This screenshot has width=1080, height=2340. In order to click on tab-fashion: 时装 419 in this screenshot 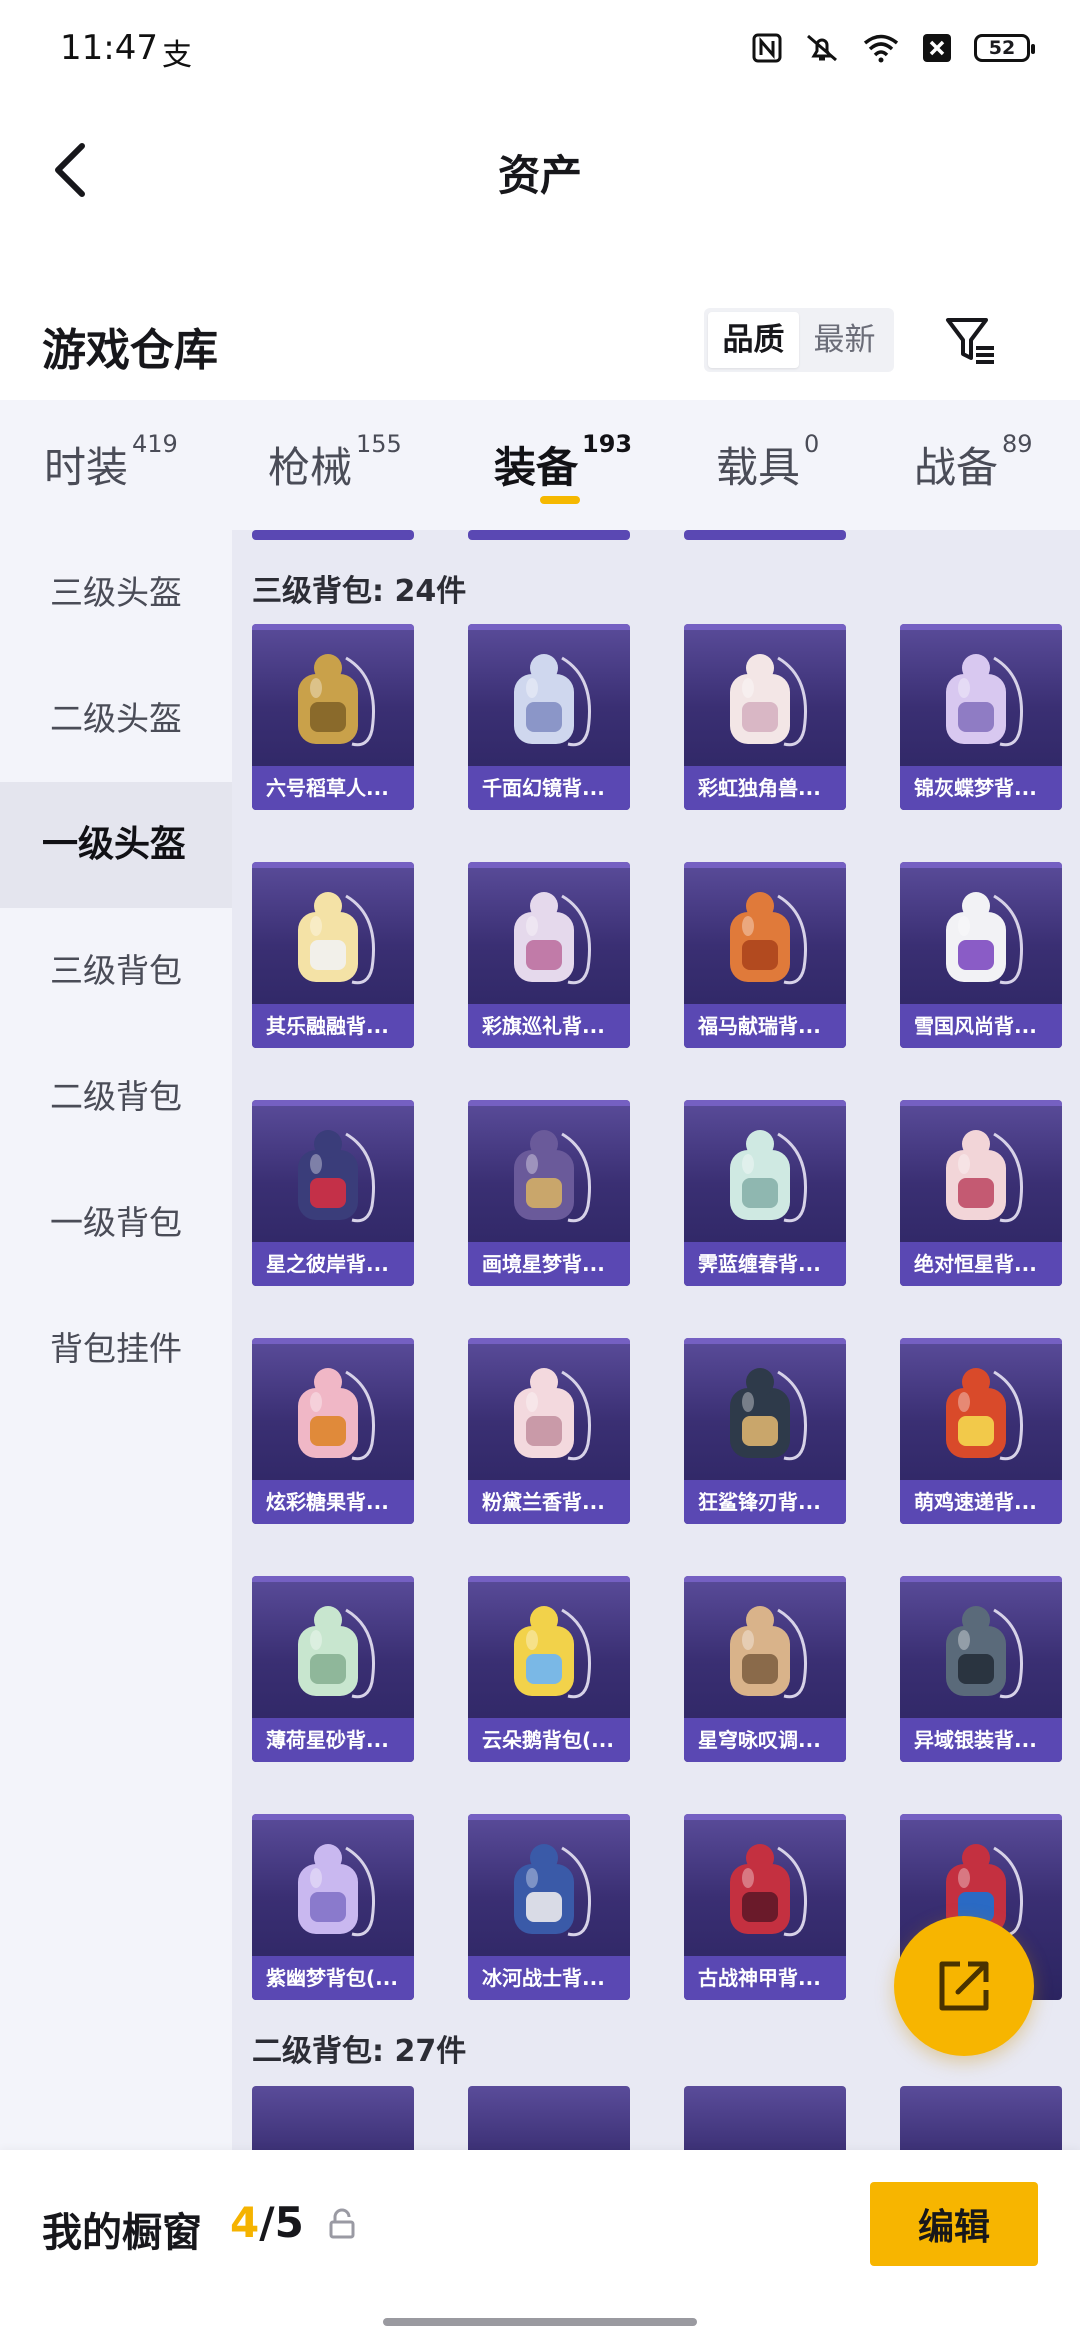, I will do `click(111, 462)`.